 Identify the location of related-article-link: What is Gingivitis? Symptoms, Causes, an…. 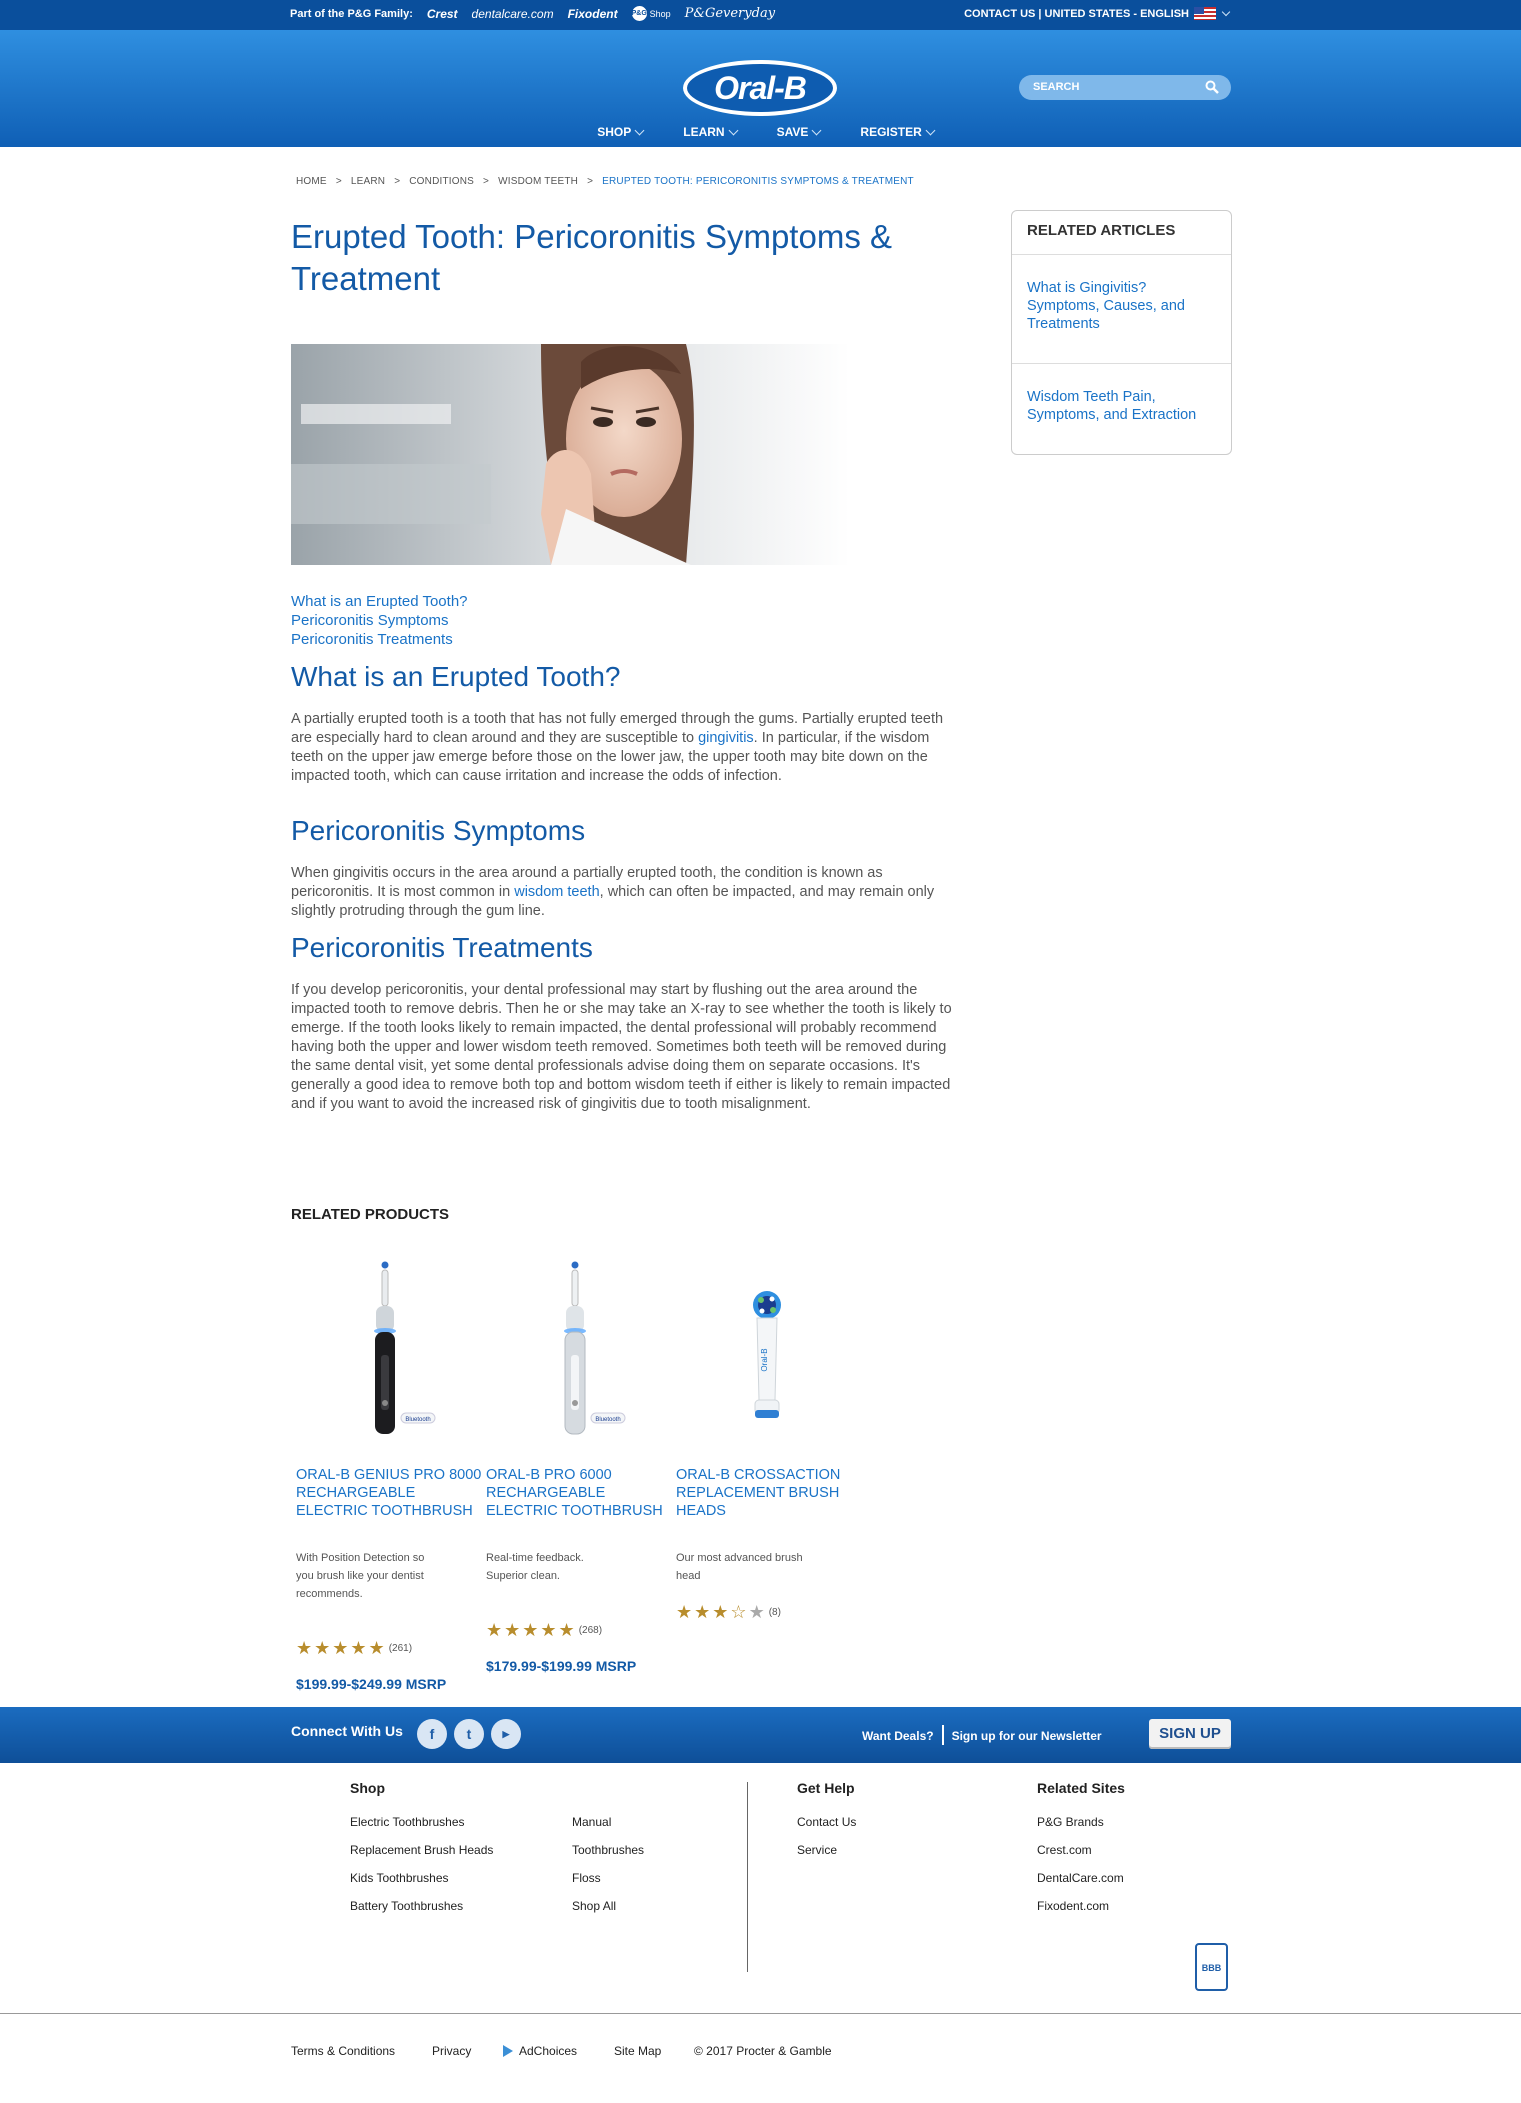
(1106, 306).